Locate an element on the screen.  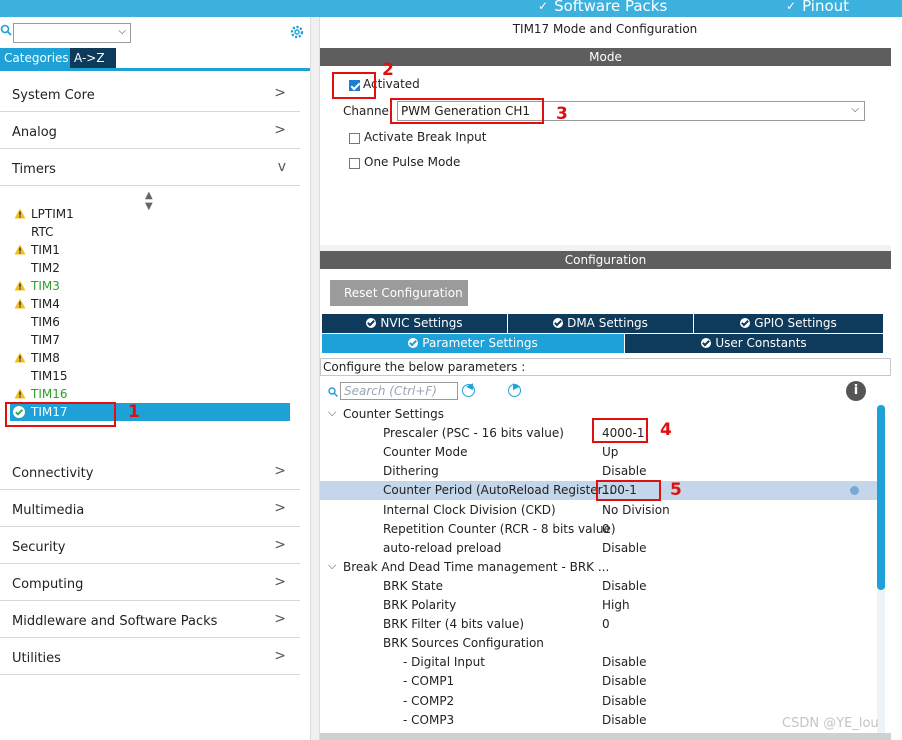
timer-item-tim15: TIM15 is located at coordinates (145, 376).